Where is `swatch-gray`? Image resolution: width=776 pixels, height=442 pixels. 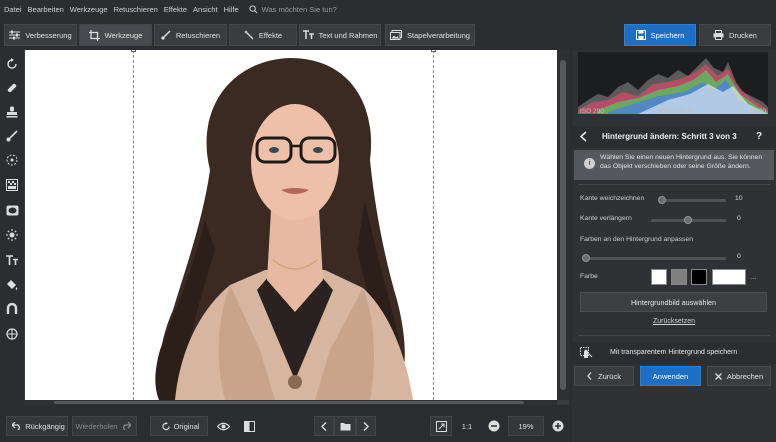
swatch-gray is located at coordinates (679, 277).